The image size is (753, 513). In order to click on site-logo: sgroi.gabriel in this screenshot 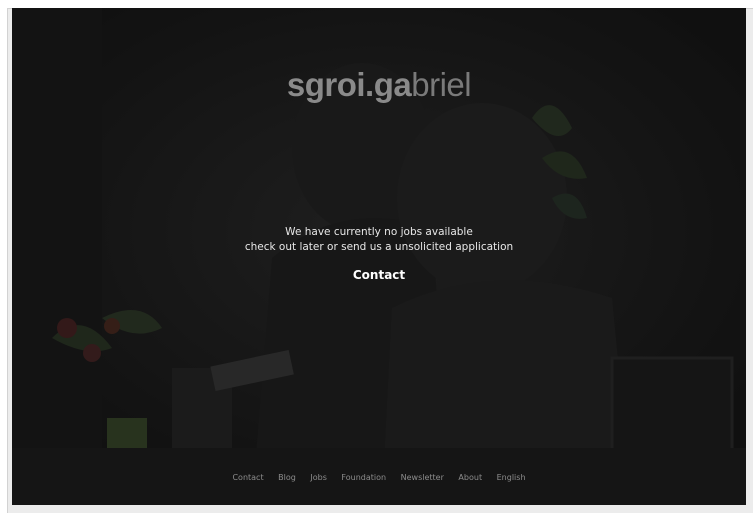, I will do `click(379, 85)`.